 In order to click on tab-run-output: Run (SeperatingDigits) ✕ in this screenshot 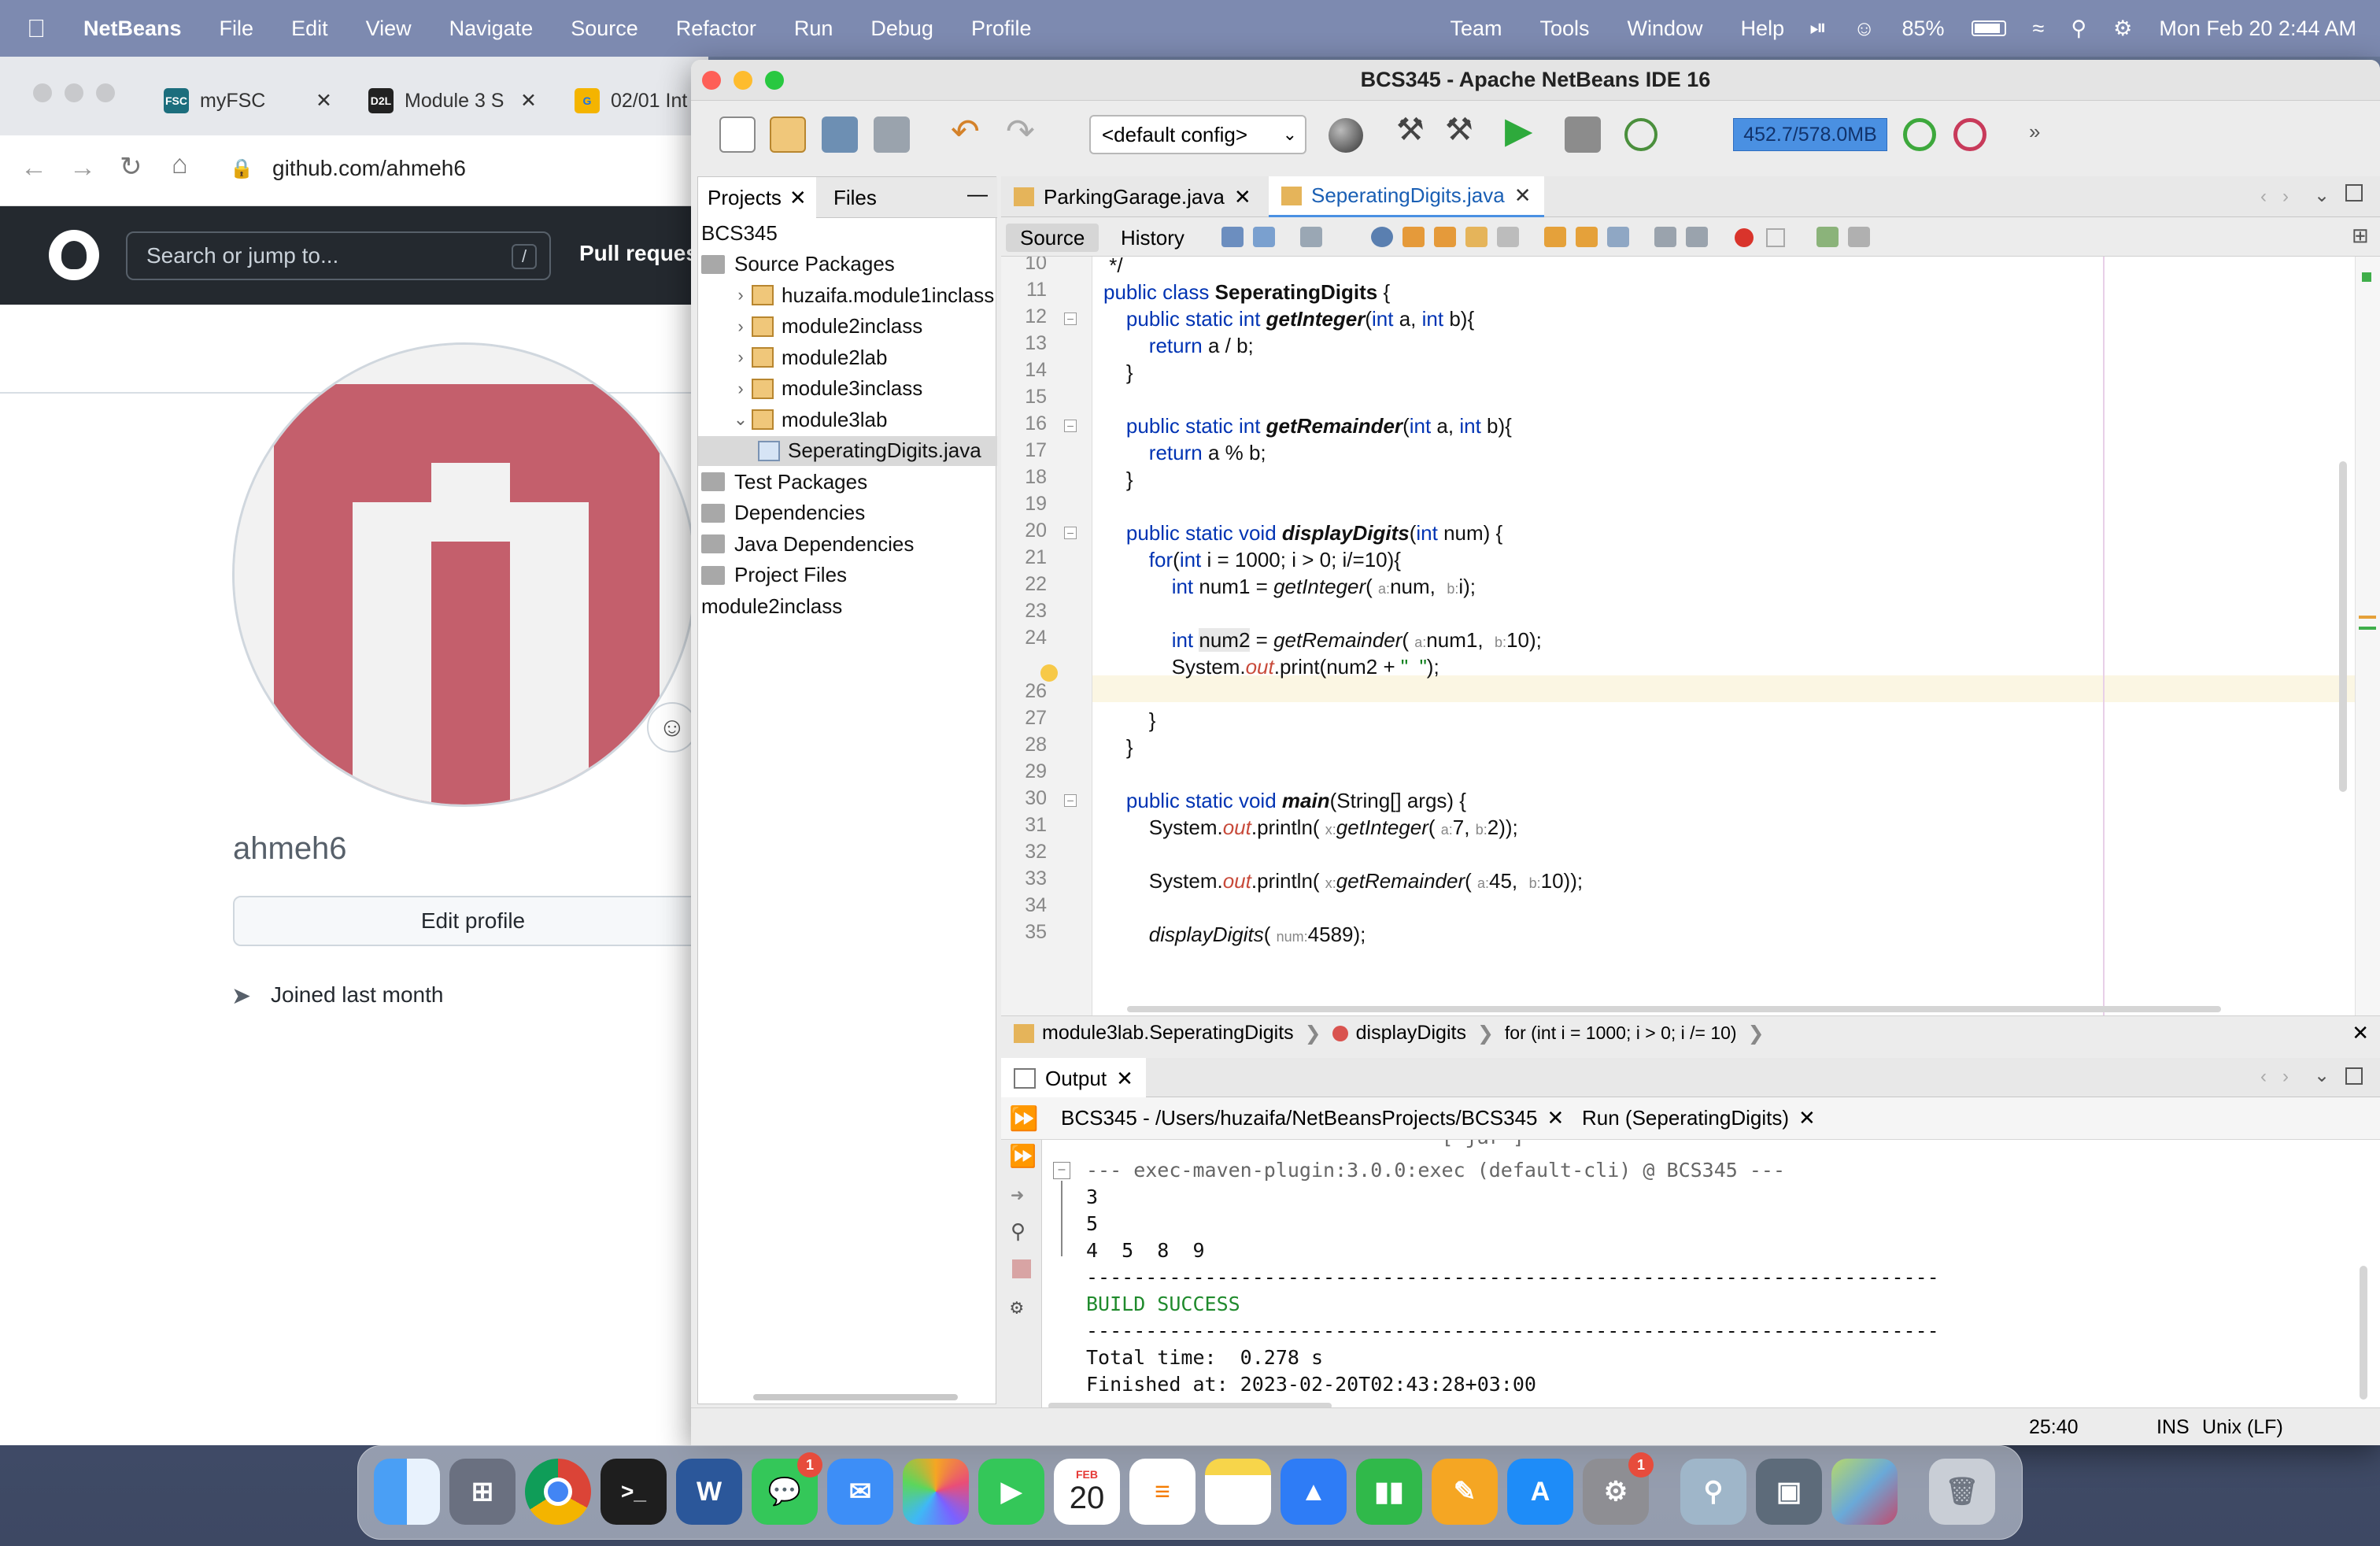, I will do `click(1698, 1117)`.